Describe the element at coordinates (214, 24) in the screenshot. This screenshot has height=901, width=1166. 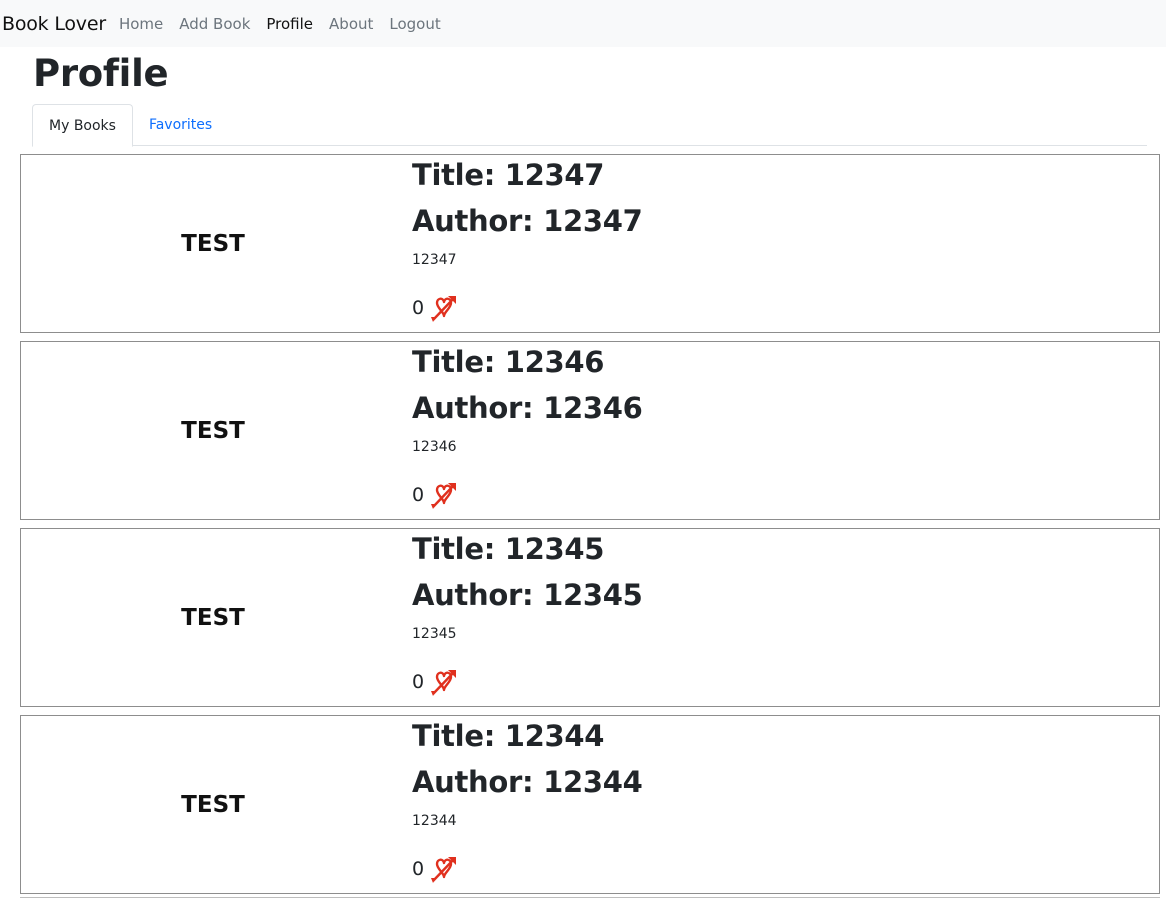
I see `nav-add-book: Add Book` at that location.